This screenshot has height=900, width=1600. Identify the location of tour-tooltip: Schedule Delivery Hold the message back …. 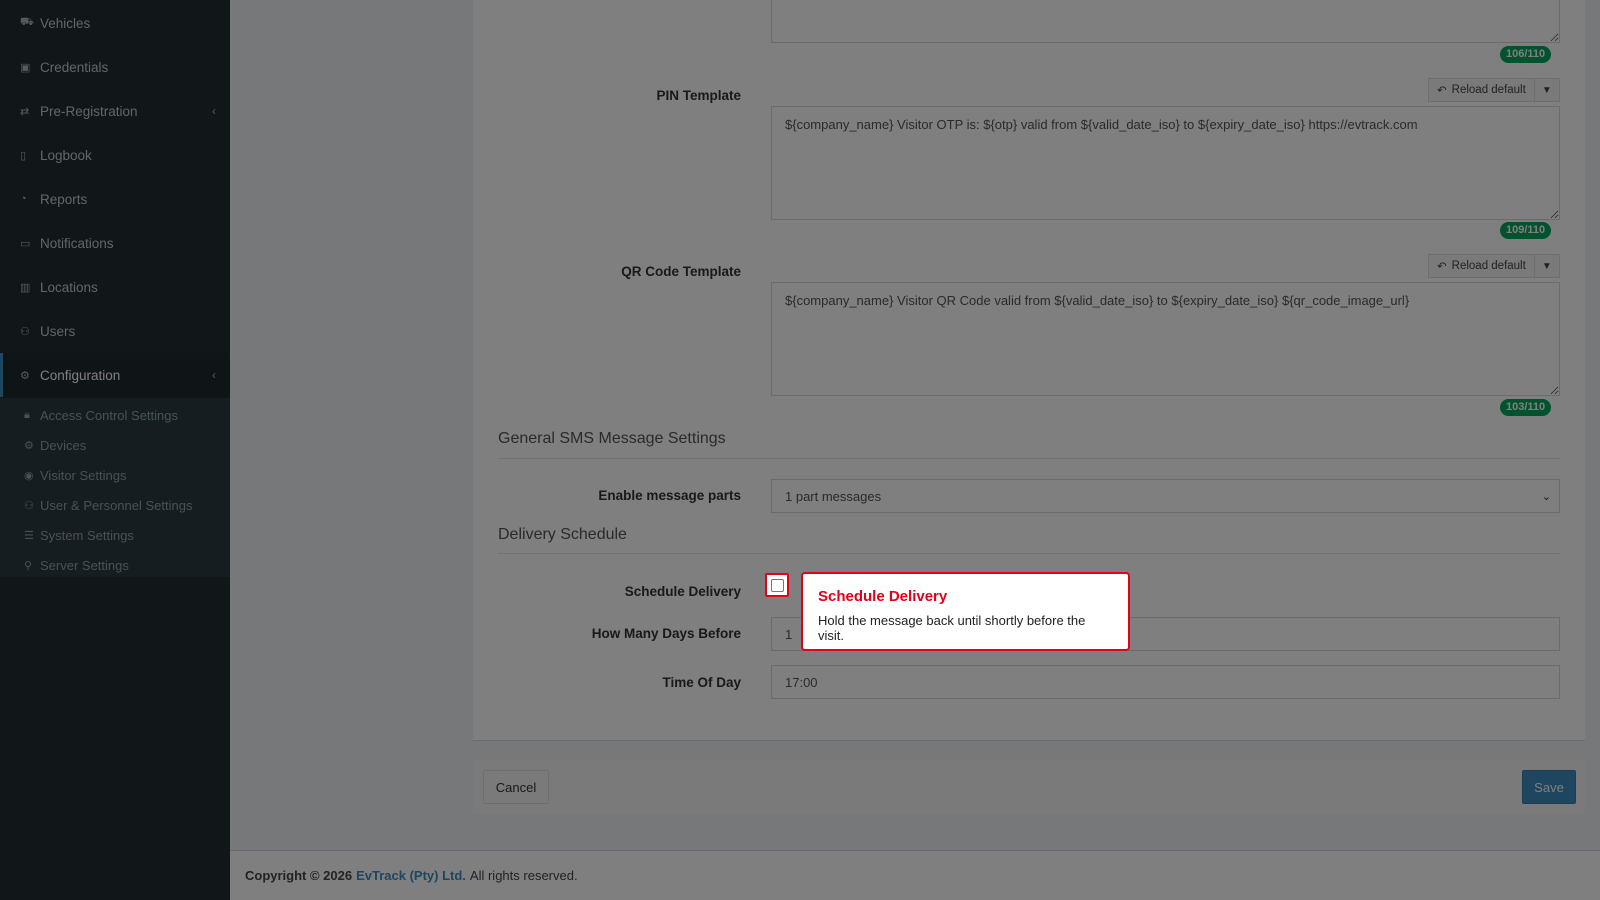
(965, 611).